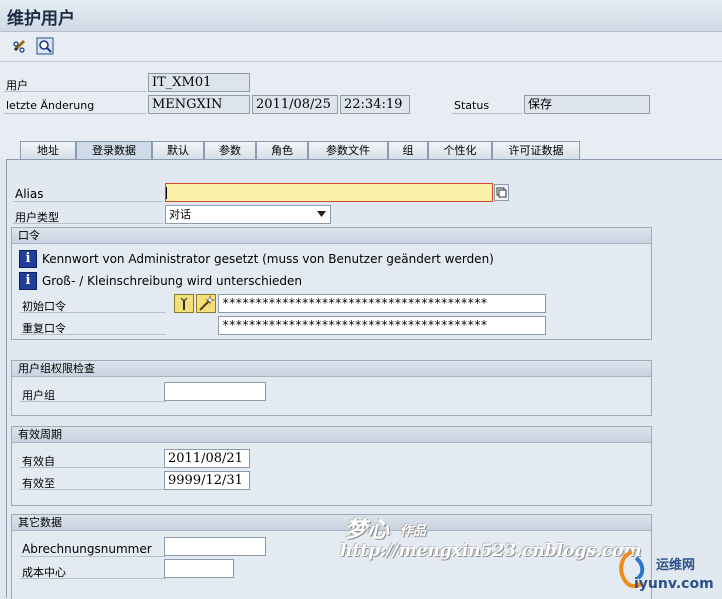 This screenshot has height=599, width=722. I want to click on changed-date-field: 2011/08/25, so click(295, 104).